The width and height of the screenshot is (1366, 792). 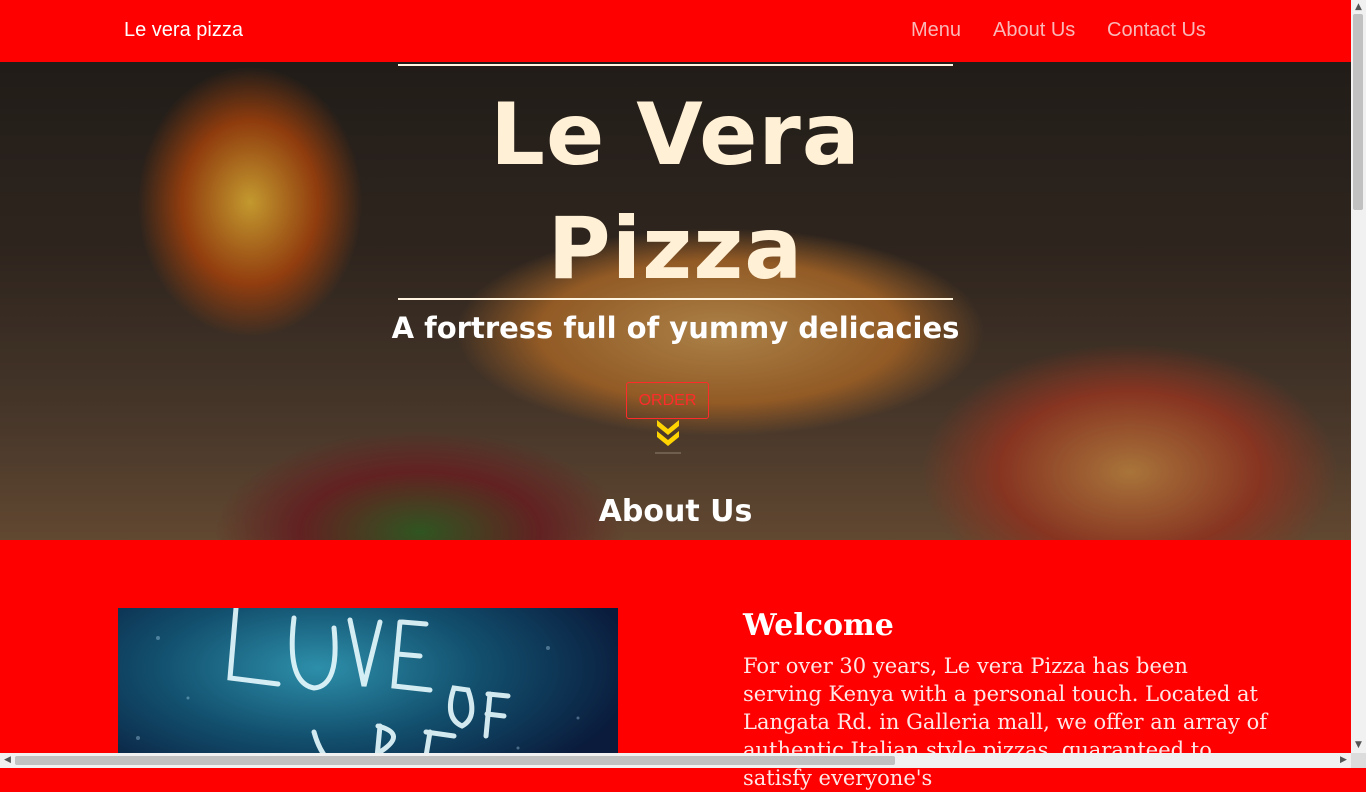 What do you see at coordinates (668, 437) in the screenshot?
I see `double-chevron-down-icon` at bounding box center [668, 437].